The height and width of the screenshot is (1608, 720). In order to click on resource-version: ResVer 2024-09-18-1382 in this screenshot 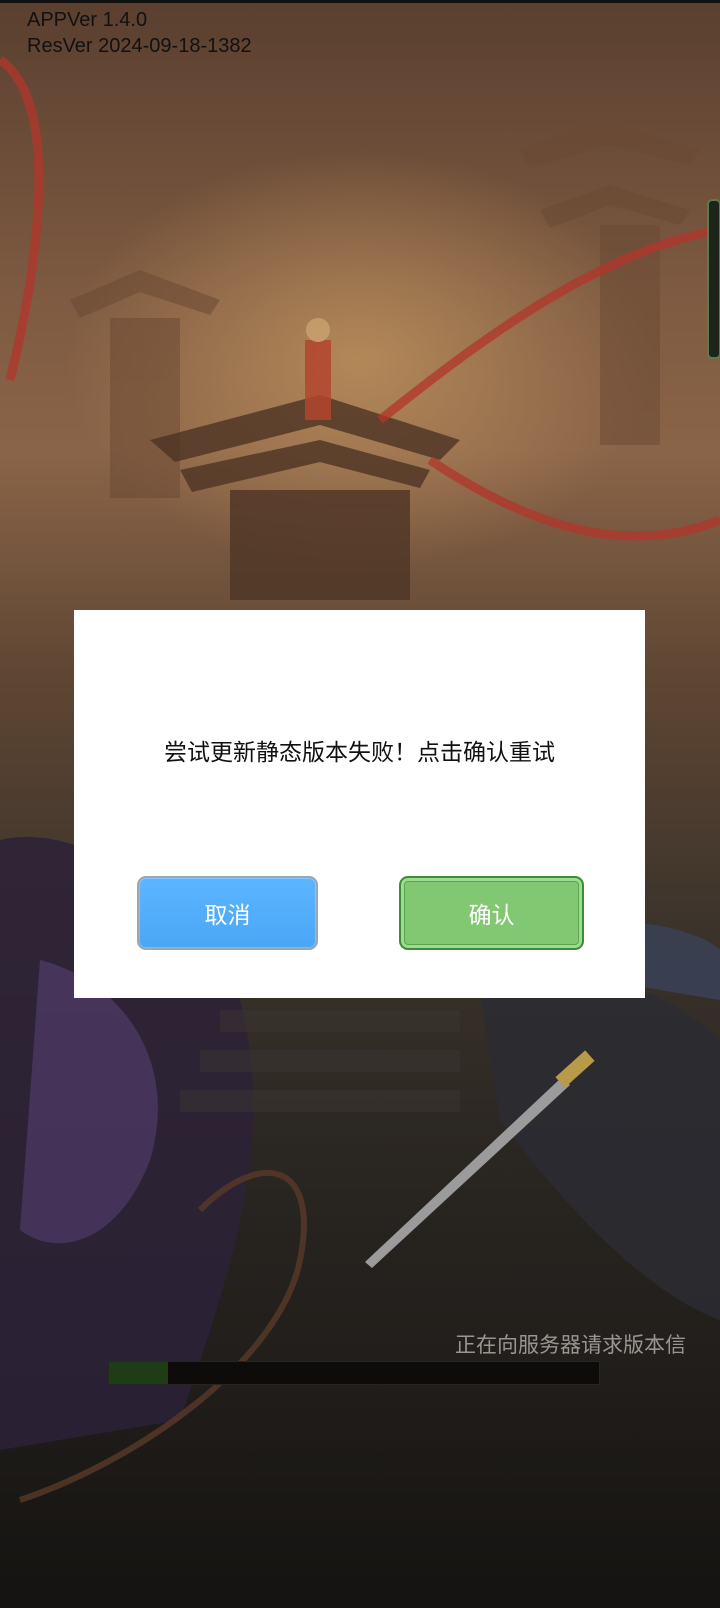, I will do `click(139, 46)`.